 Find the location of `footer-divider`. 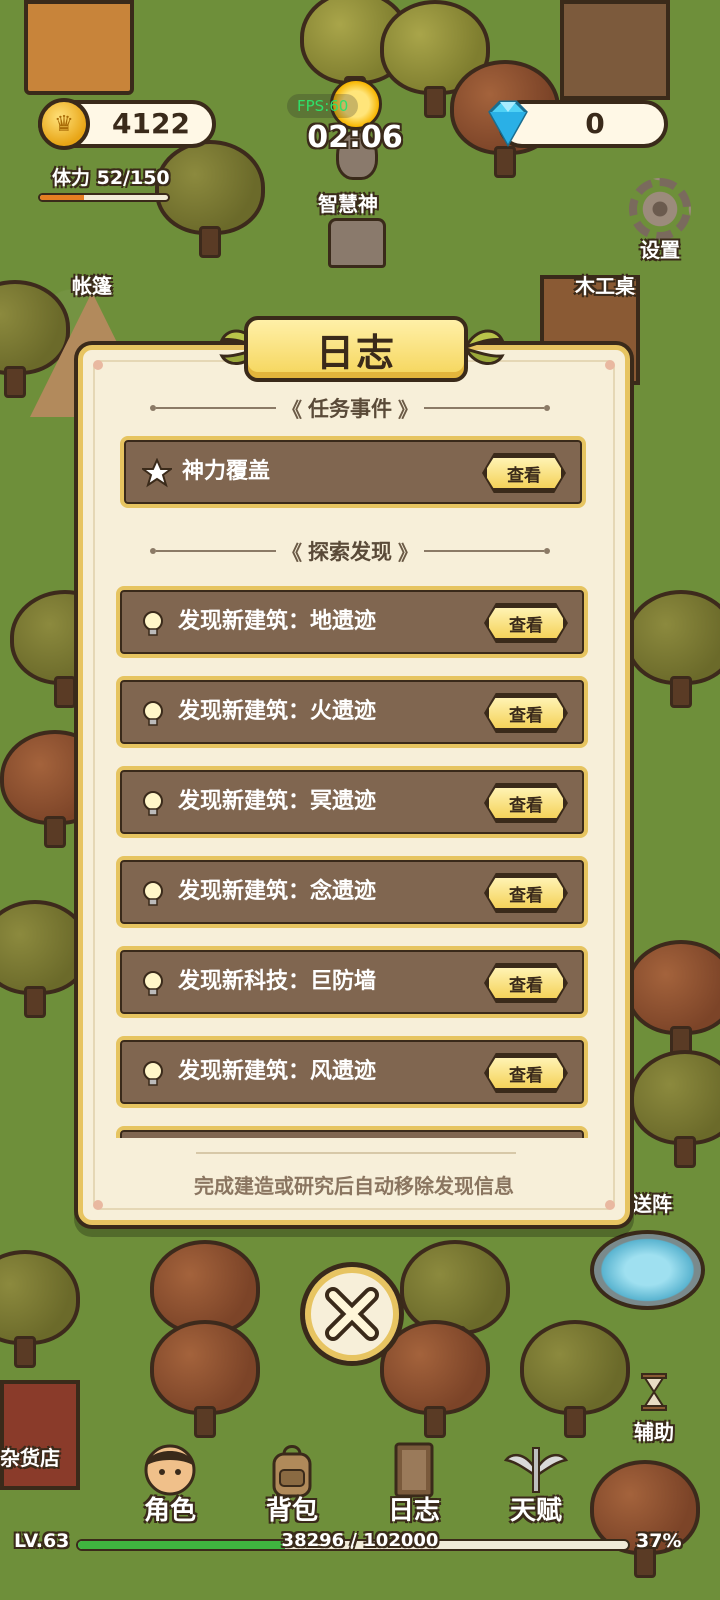

footer-divider is located at coordinates (356, 1153).